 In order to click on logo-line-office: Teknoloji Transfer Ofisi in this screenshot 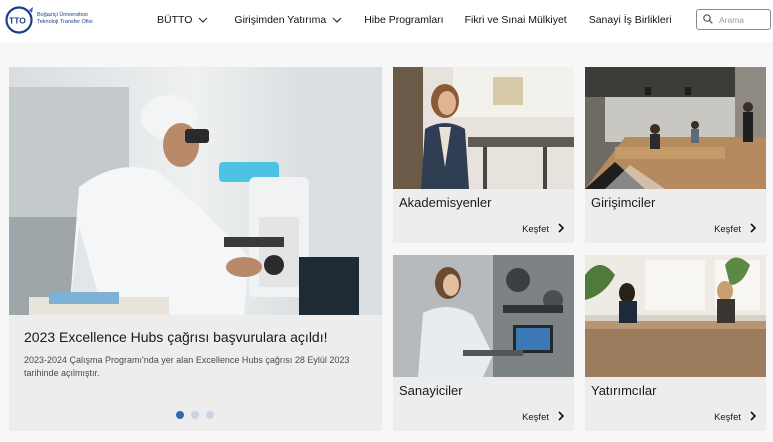, I will do `click(65, 21)`.